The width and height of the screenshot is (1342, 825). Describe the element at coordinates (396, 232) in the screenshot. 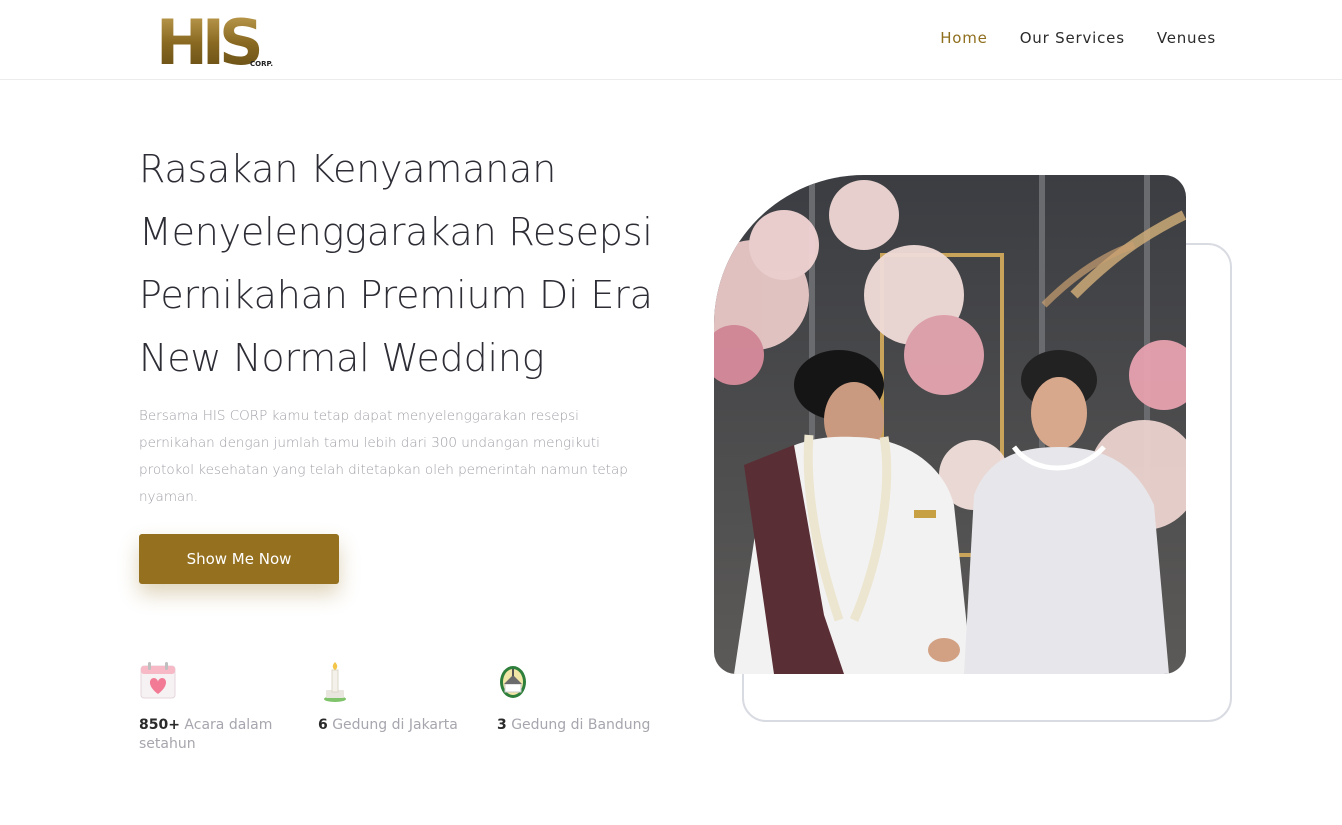

I see `hero-title-line: Menyelenggarakan Resepsi` at that location.